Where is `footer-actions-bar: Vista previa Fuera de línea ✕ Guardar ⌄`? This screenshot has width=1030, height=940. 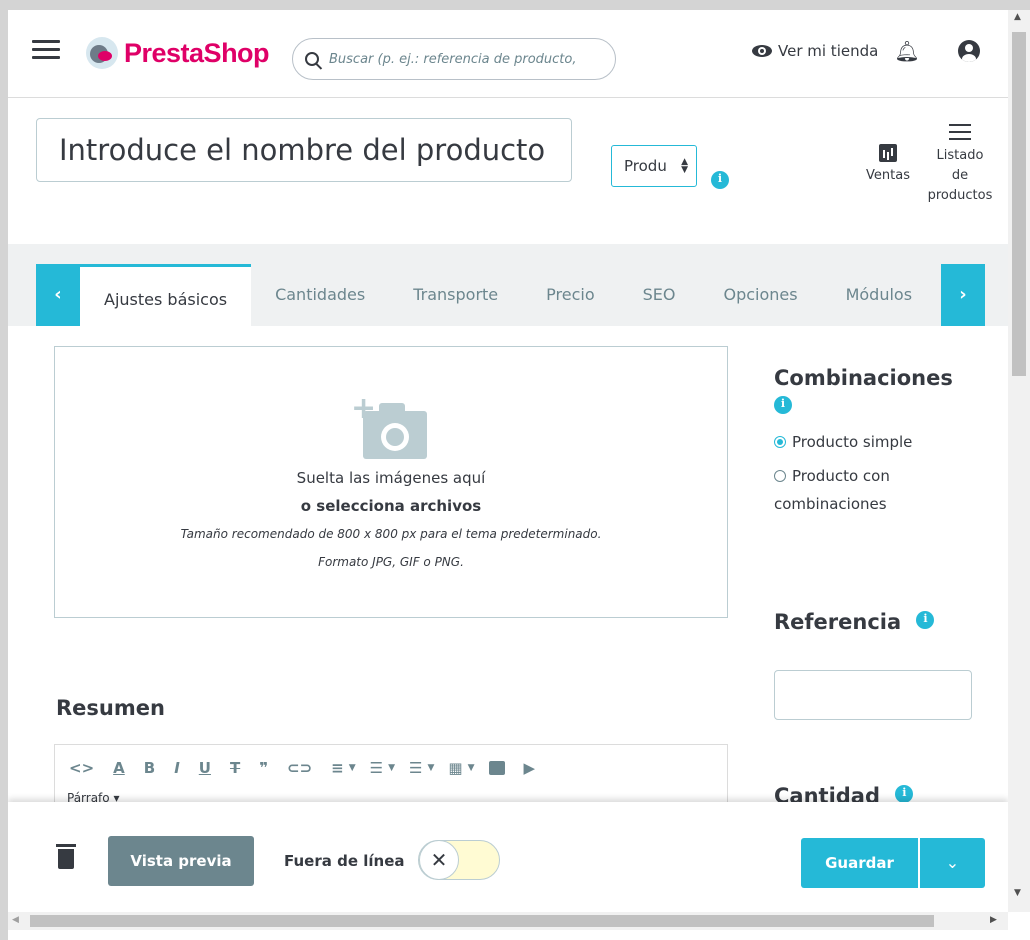 footer-actions-bar: Vista previa Fuera de línea ✕ Guardar ⌄ is located at coordinates (508, 857).